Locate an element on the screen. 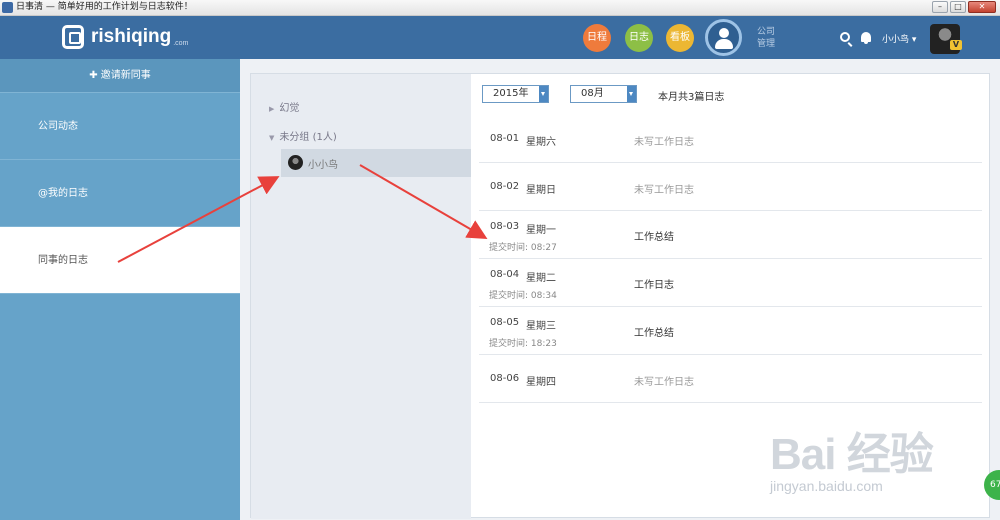  window-titlebar: 日事清 — 简单好用的工作计划与日志软件！ – □ ✕ is located at coordinates (500, 8).